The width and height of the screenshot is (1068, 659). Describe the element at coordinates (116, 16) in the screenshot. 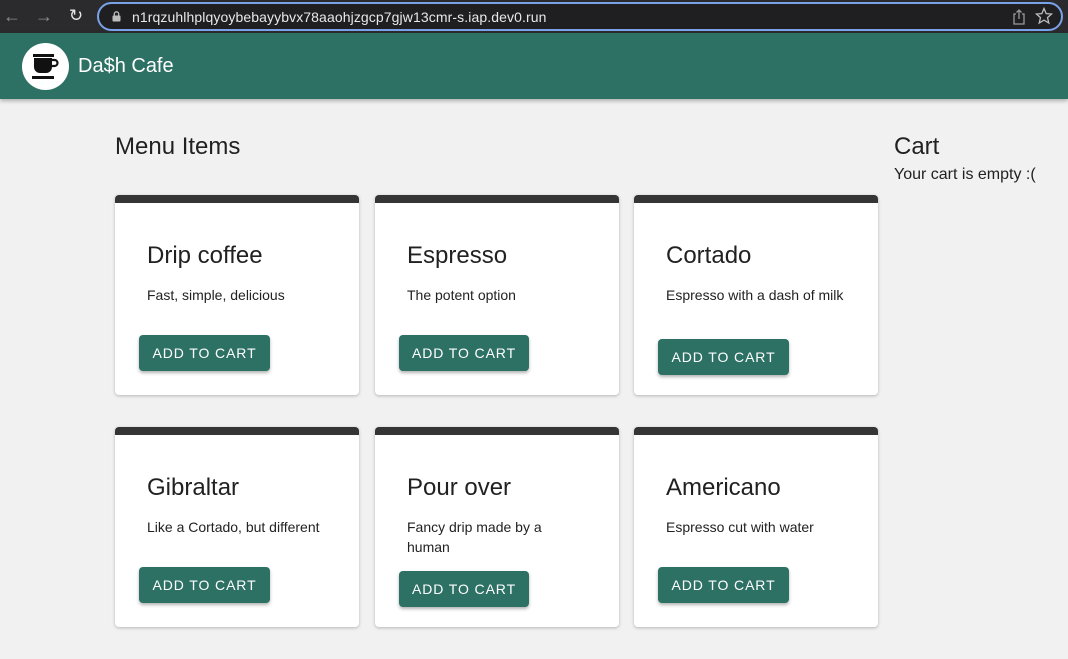

I see `lock-icon` at that location.